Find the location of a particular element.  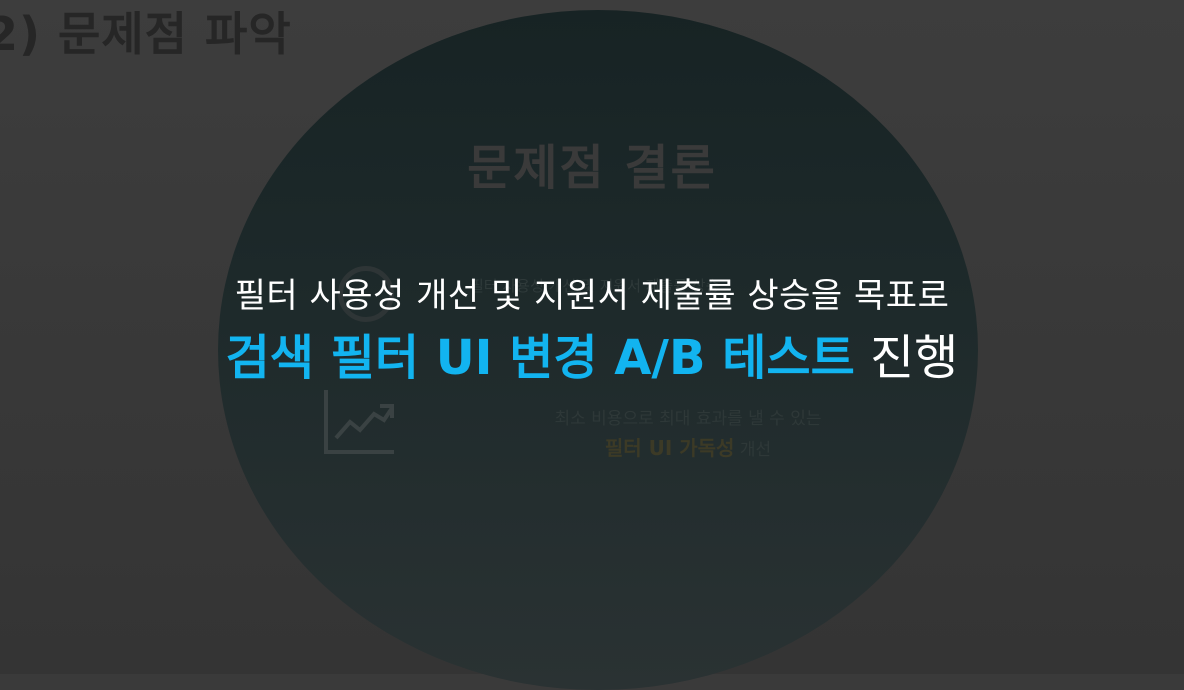

subheadline-rest: 진행 is located at coordinates (914, 358).